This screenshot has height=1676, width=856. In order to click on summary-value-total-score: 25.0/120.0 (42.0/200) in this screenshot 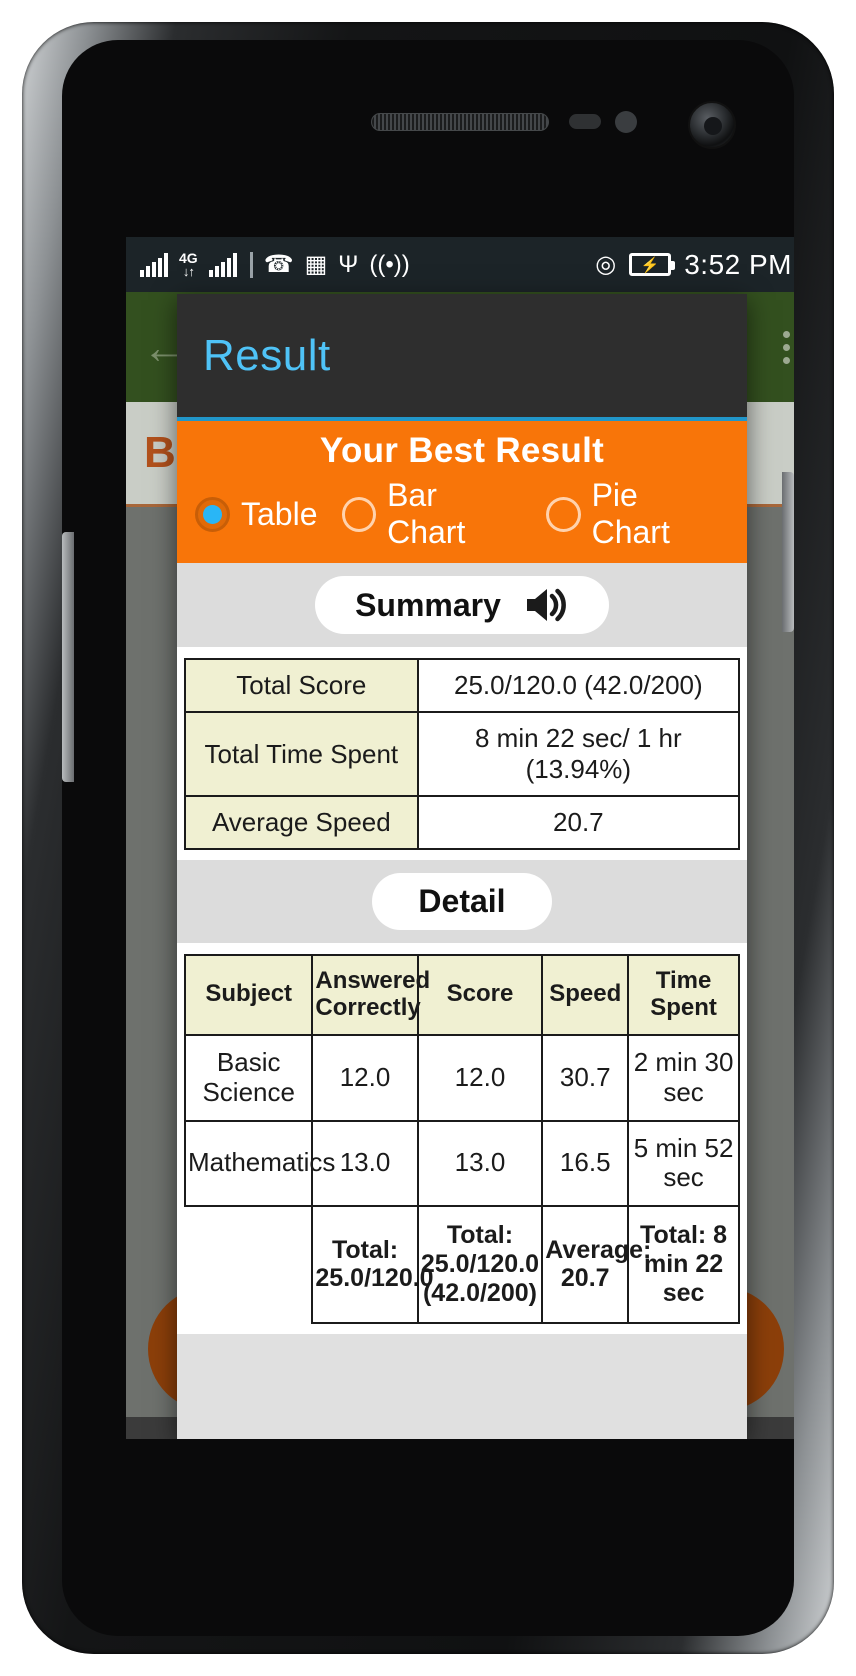, I will do `click(578, 685)`.